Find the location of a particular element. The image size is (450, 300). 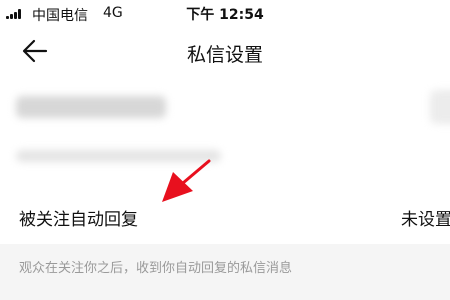

auto-reply-label: 被关注自动回复 is located at coordinates (78, 220).